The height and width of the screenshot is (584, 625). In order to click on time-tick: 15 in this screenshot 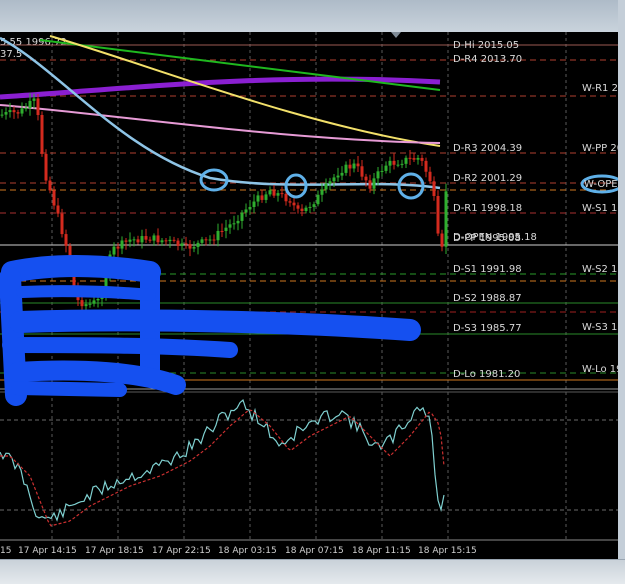, I will do `click(5, 551)`.